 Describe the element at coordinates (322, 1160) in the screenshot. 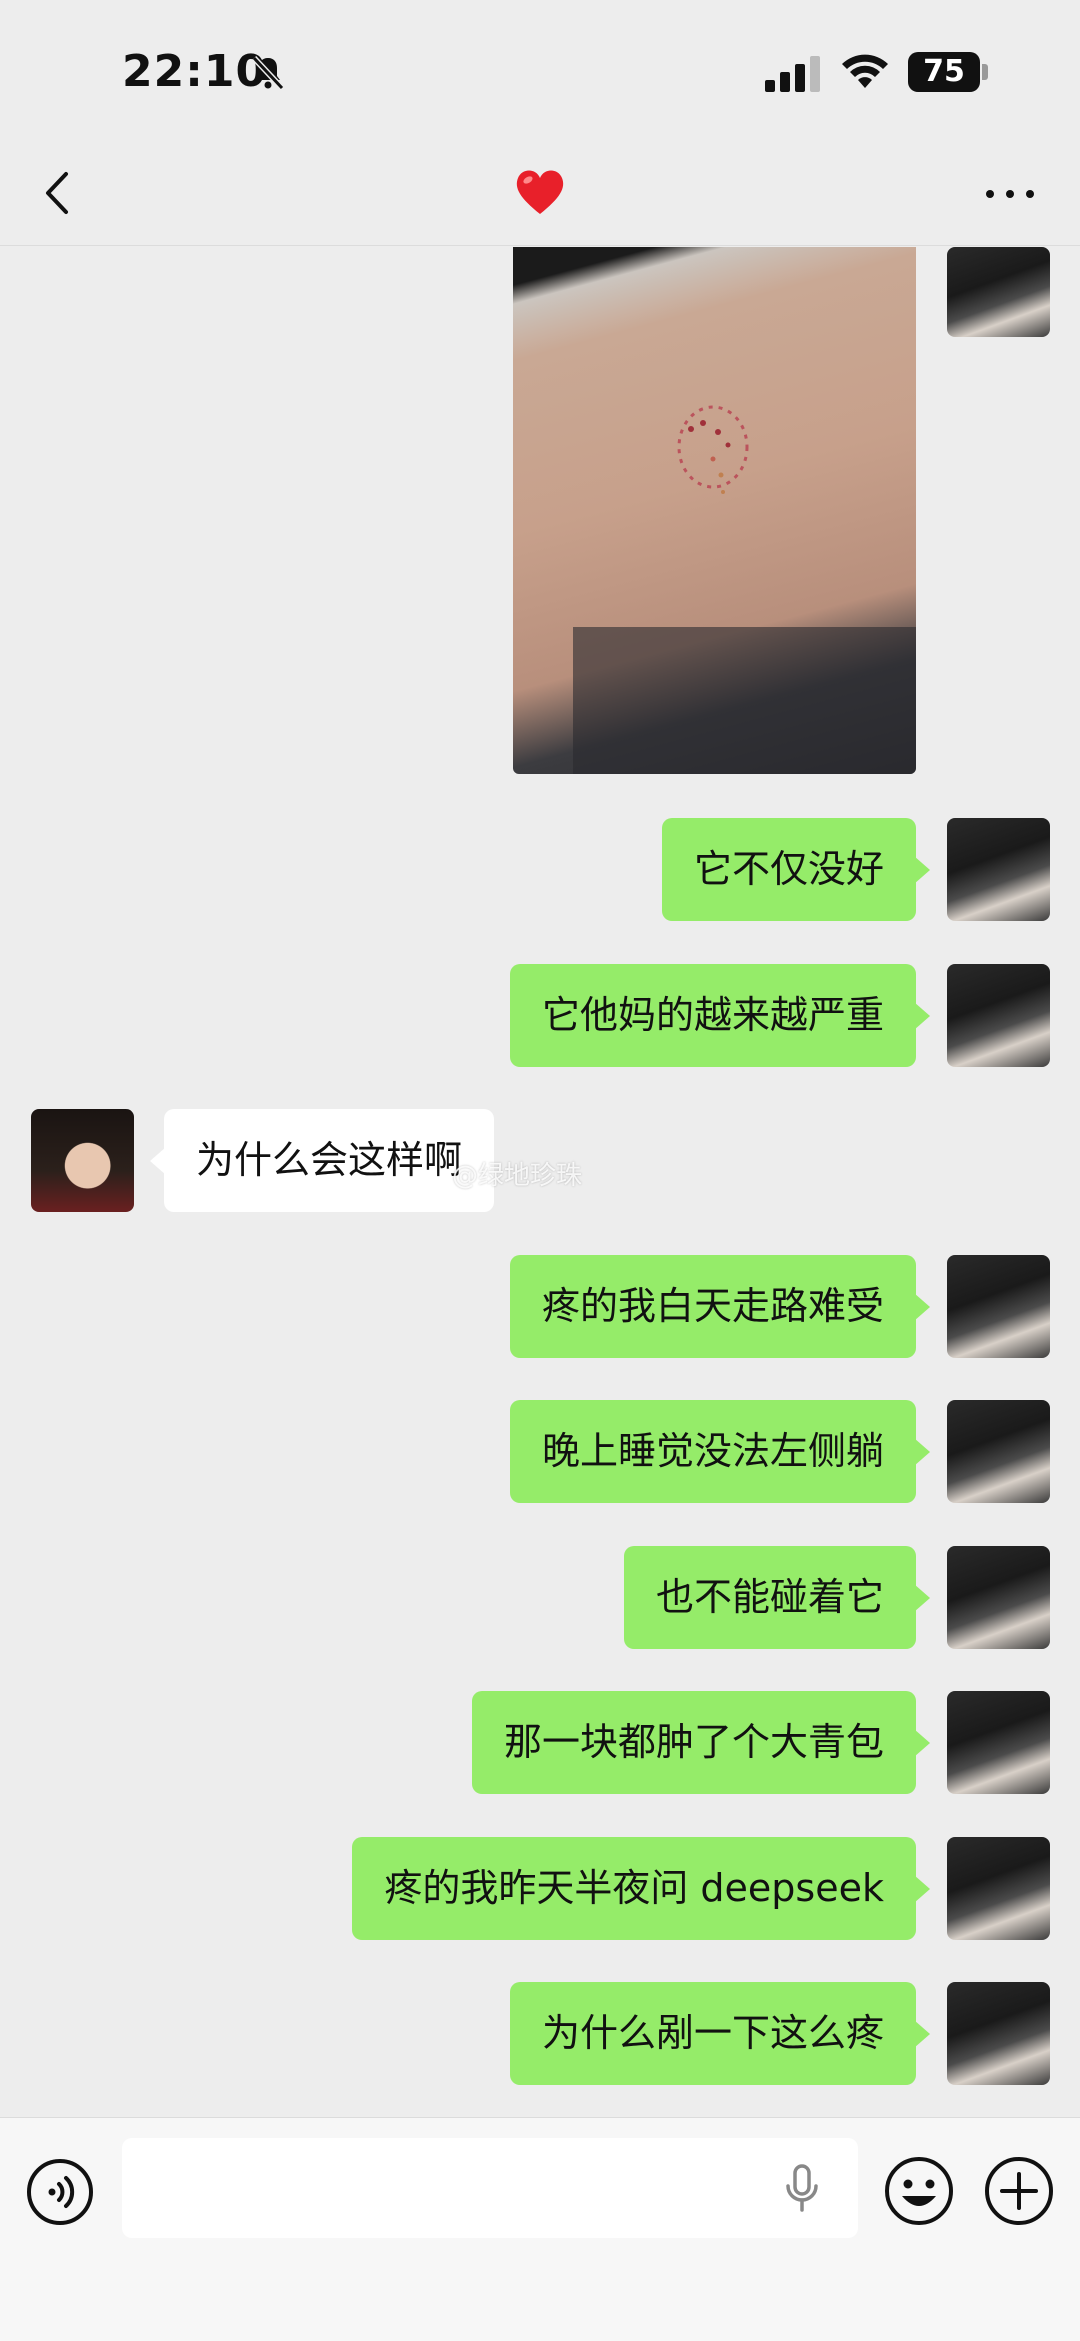

I see `received-message-bubble: 为什么会这样啊` at that location.